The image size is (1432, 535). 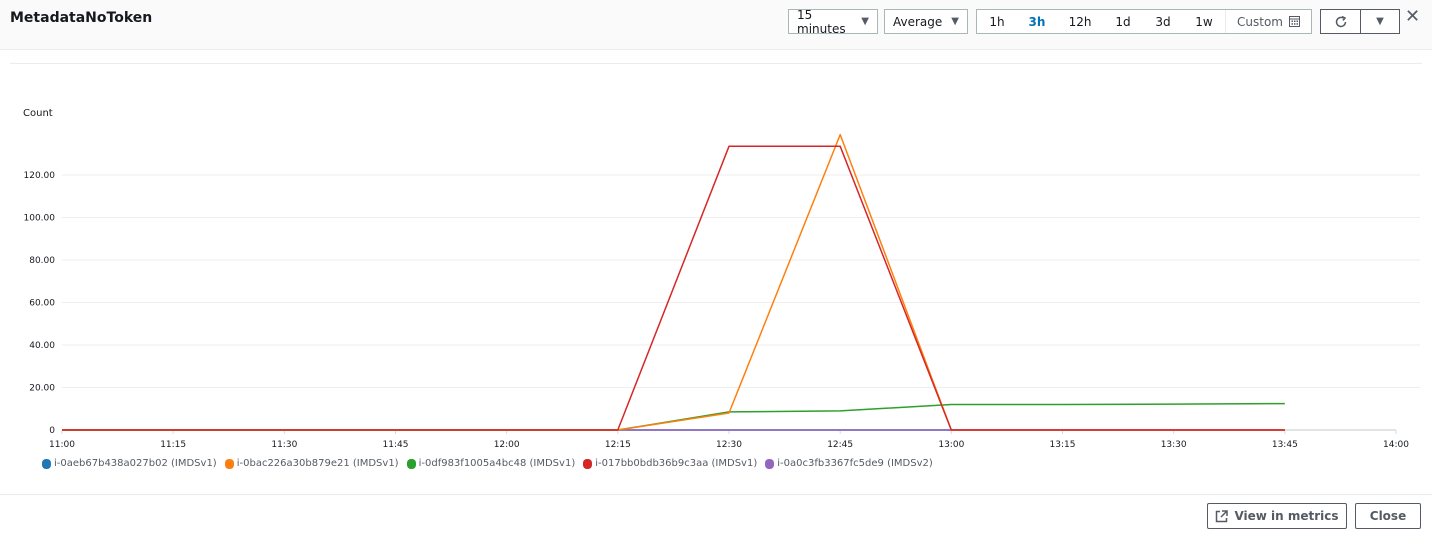 What do you see at coordinates (1174, 445) in the screenshot?
I see `x-tick-label: 13:30` at bounding box center [1174, 445].